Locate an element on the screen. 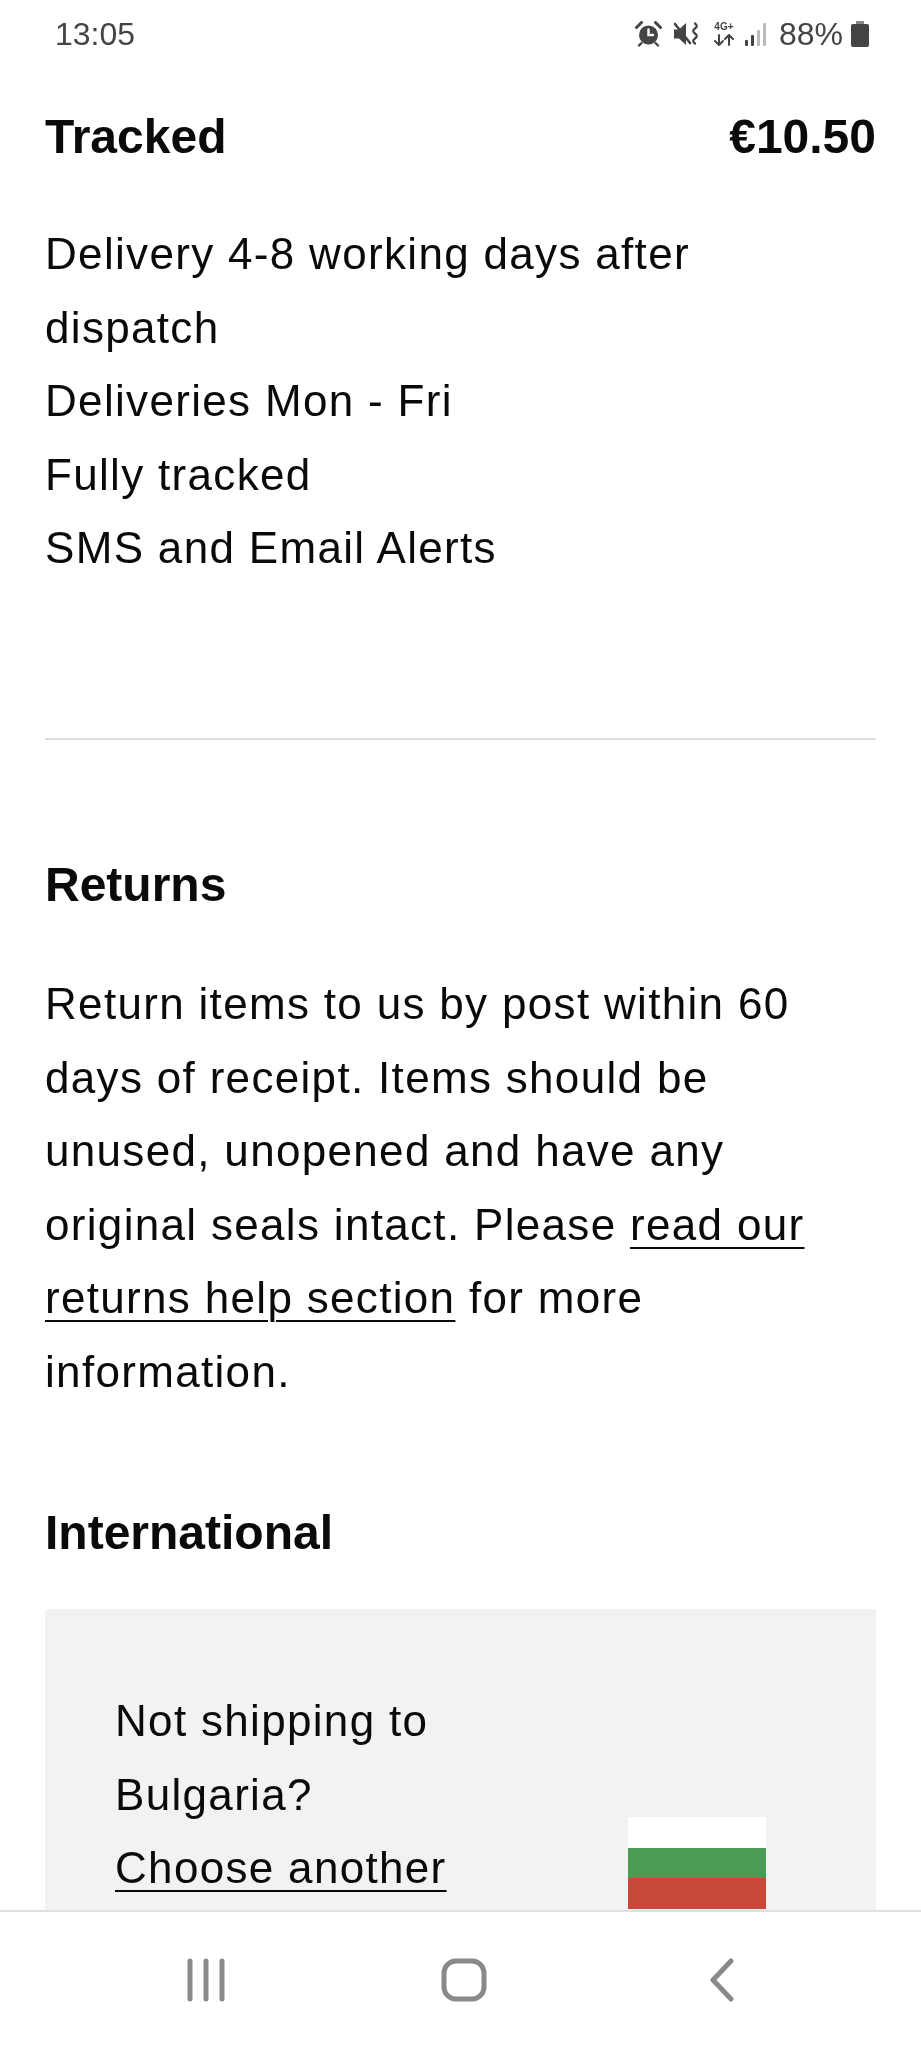 The height and width of the screenshot is (2048, 921). choose-country-link: Choose another is located at coordinates (281, 1868).